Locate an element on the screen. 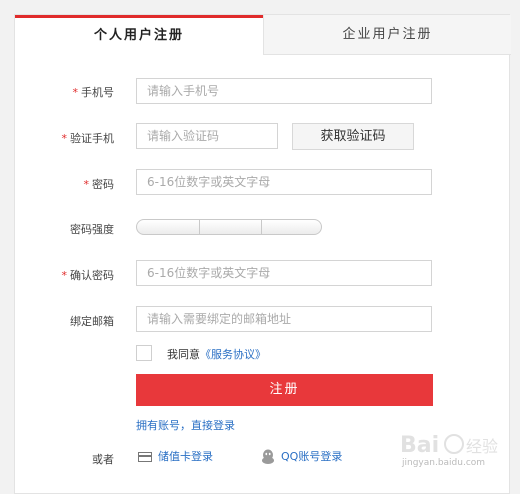 The image size is (520, 494). watermark-url: jingyan.baidu.com is located at coordinates (444, 463).